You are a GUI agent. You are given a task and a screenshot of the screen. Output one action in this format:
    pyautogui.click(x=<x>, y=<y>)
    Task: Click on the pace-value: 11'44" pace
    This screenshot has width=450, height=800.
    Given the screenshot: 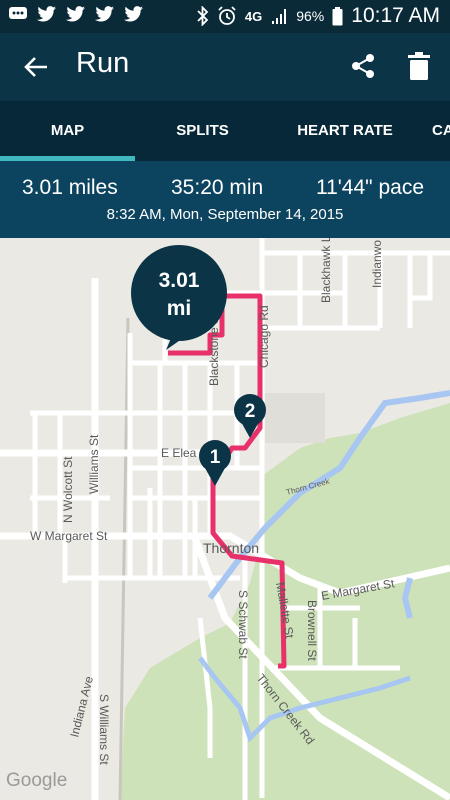 What is the action you would take?
    pyautogui.click(x=370, y=187)
    